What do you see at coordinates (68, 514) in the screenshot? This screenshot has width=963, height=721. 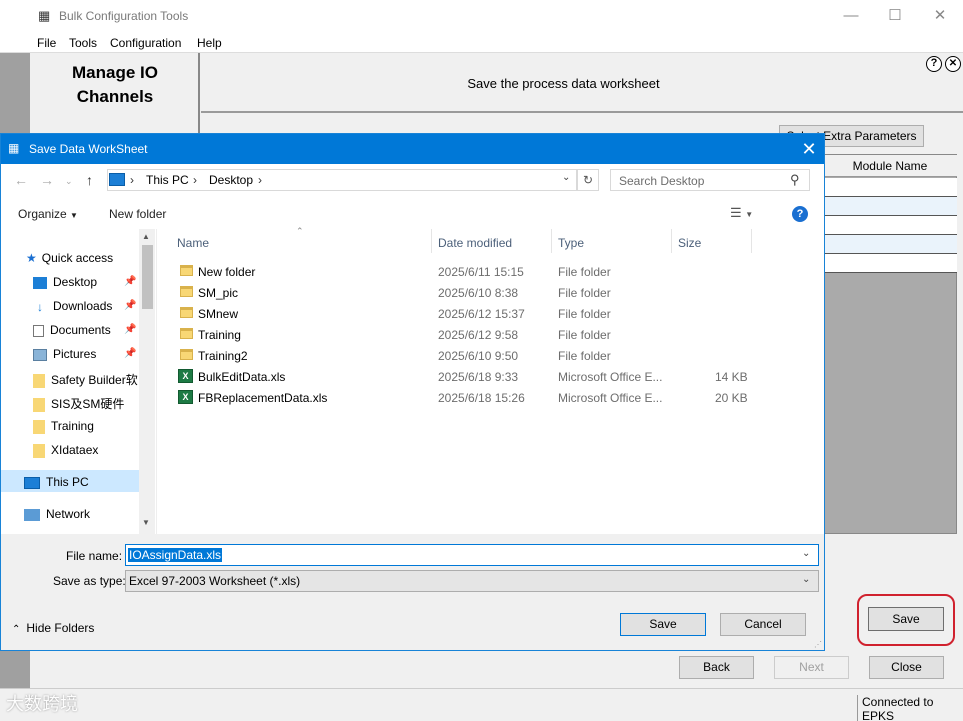 I see `nav-label: Network` at bounding box center [68, 514].